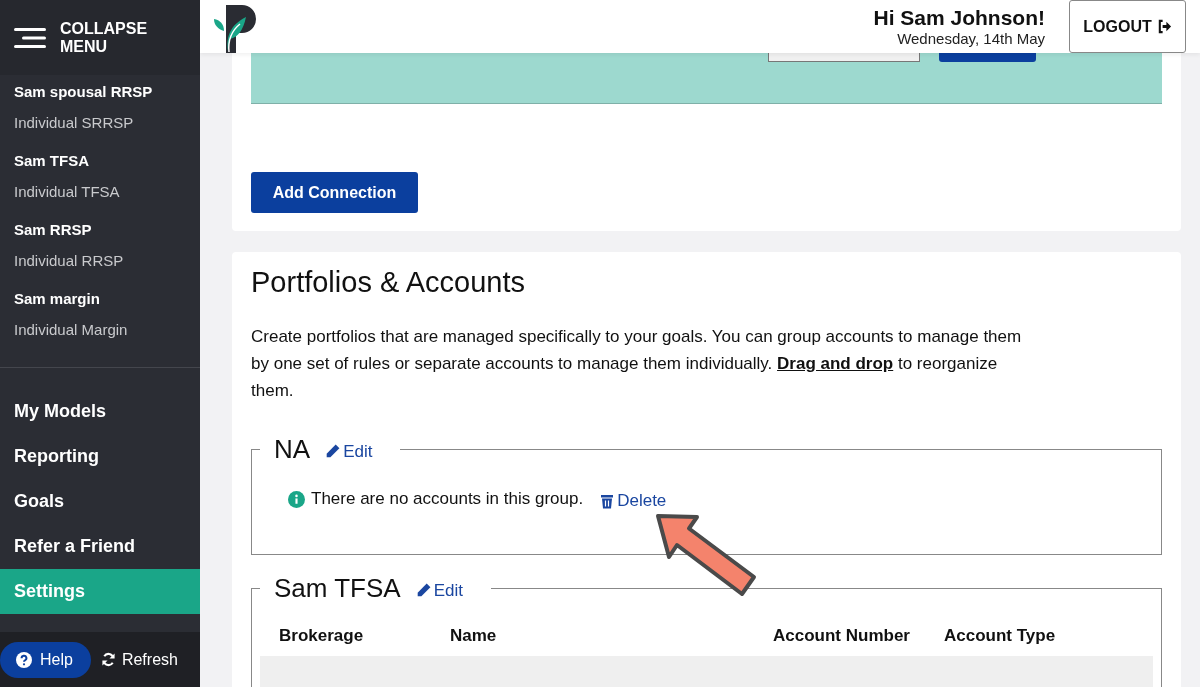 The width and height of the screenshot is (1200, 687). What do you see at coordinates (1127, 26) in the screenshot?
I see `logout-button: LOGOUT` at bounding box center [1127, 26].